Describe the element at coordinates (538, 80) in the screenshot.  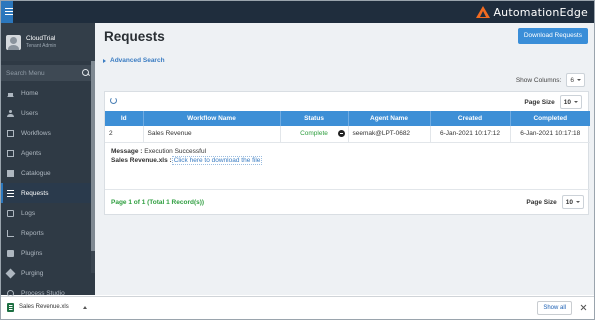
I see `show-columns-label: Show Columns:` at that location.